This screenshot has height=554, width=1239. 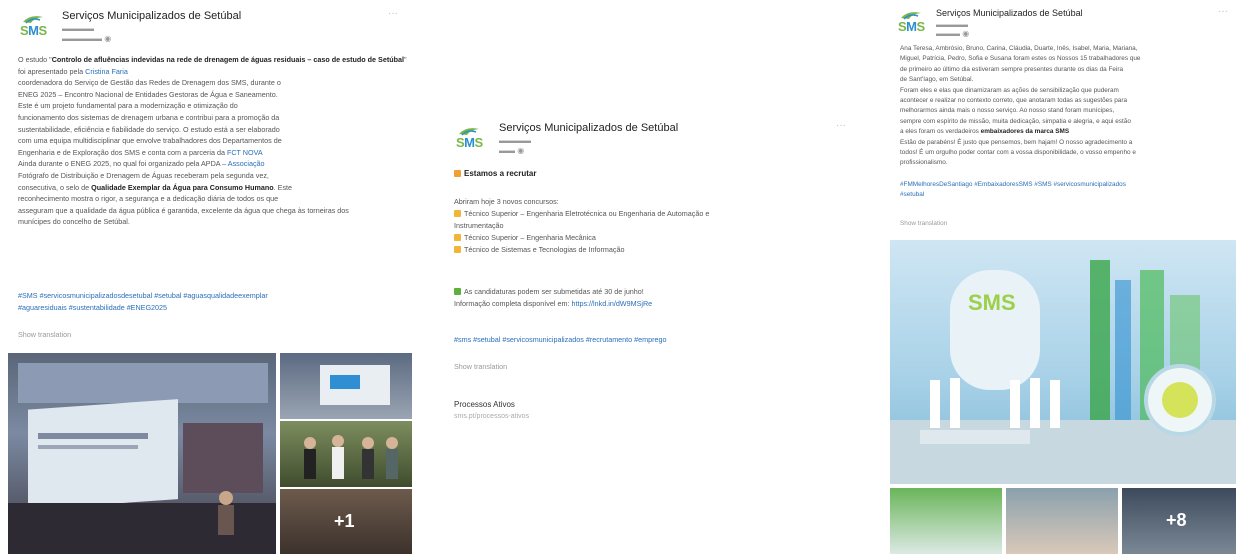 What do you see at coordinates (992, 302) in the screenshot?
I see `svg-text: SMS` at bounding box center [992, 302].